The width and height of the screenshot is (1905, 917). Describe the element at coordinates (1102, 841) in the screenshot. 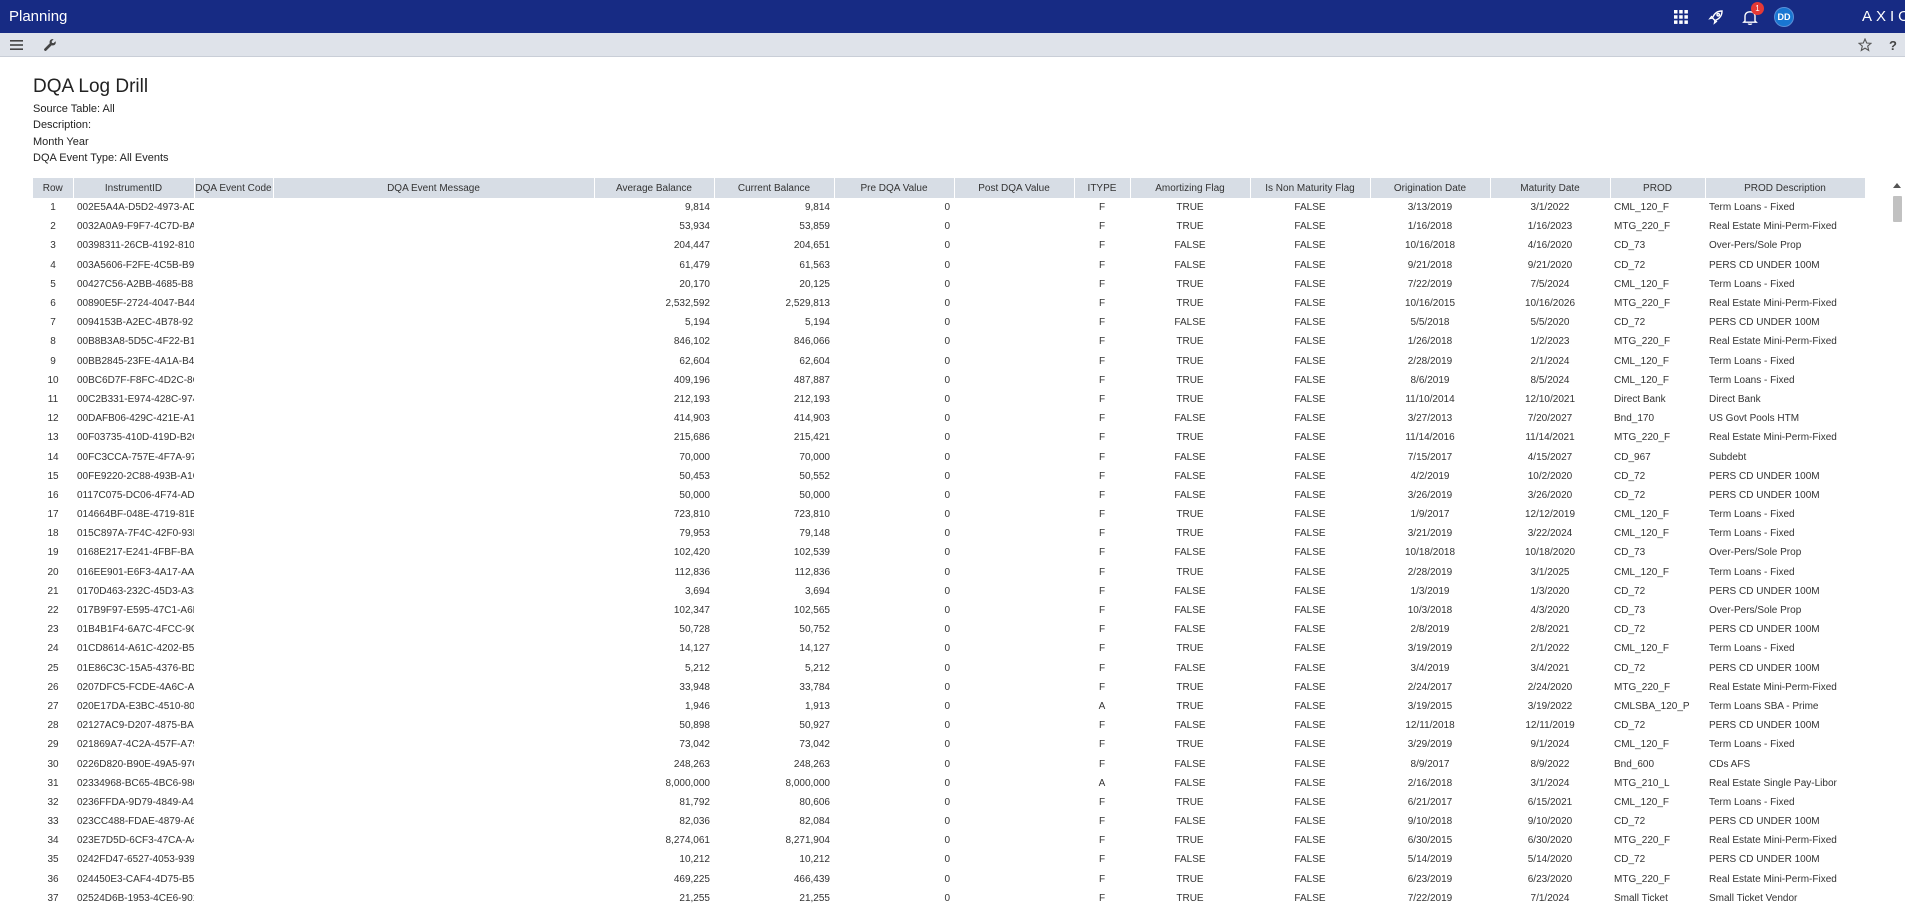

I see `table-cell: F` at that location.